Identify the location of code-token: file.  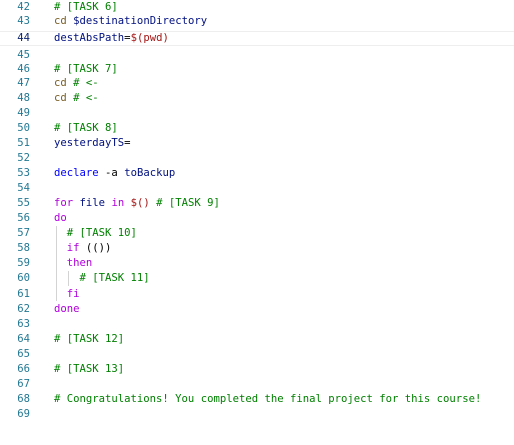
(92, 203).